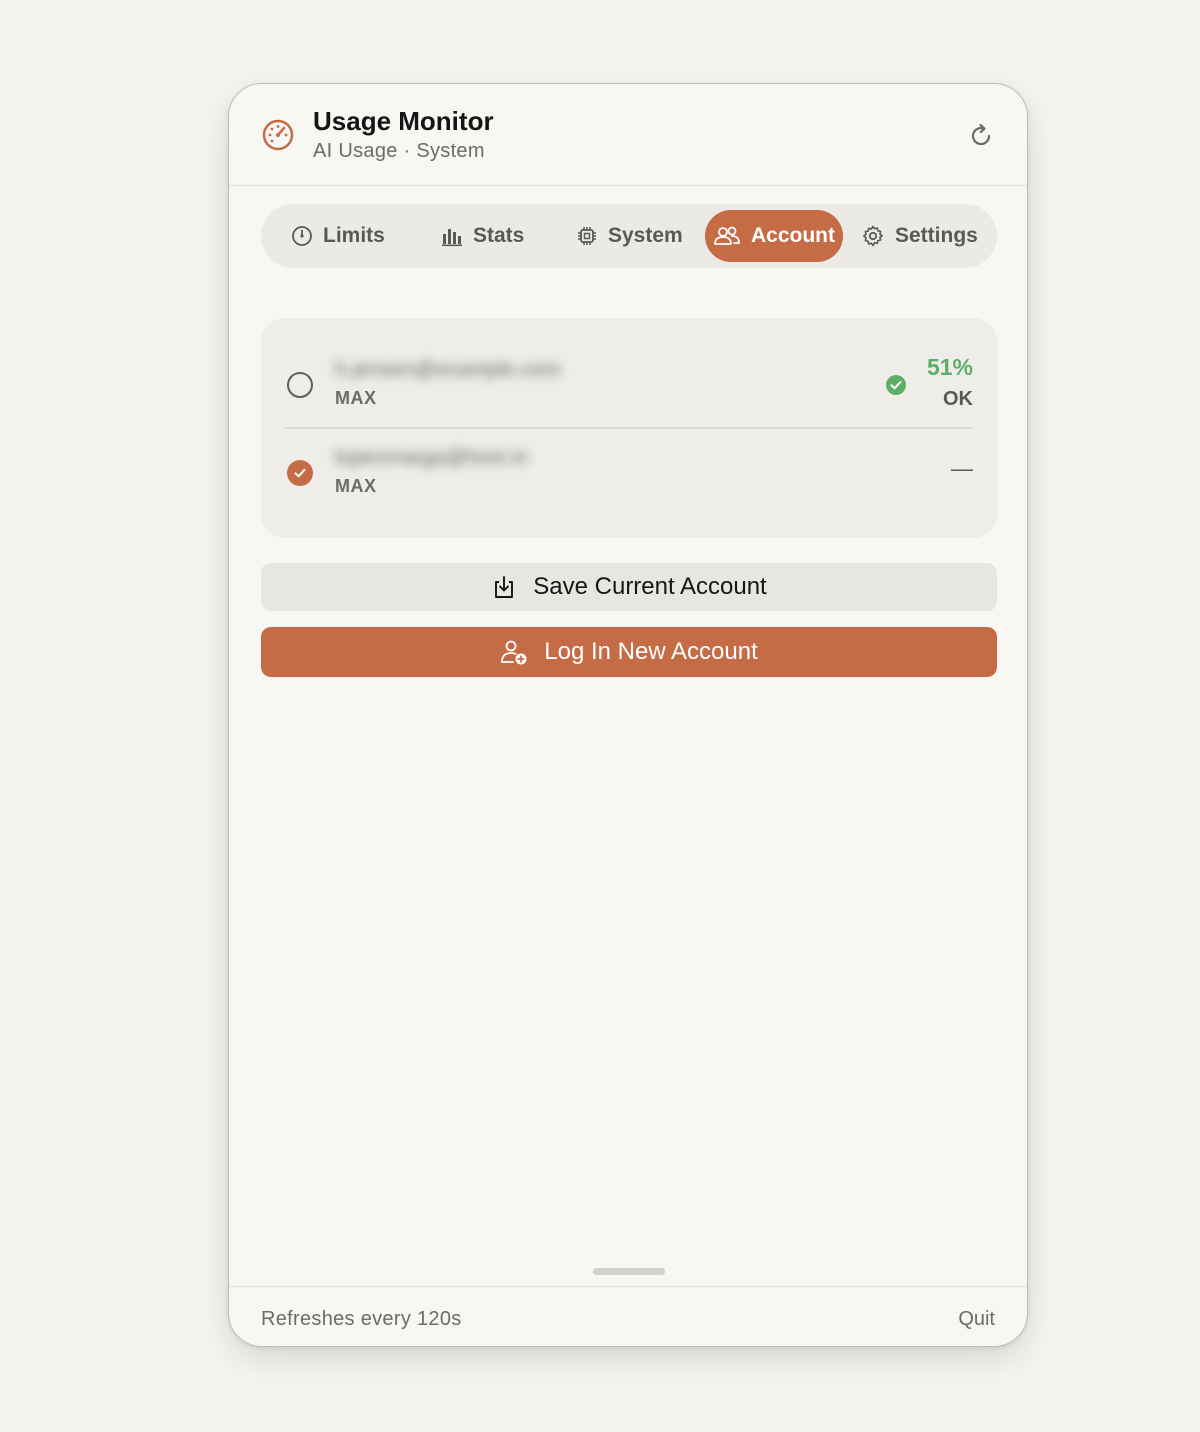 This screenshot has width=1200, height=1432. I want to click on quit-button: Quit, so click(976, 1319).